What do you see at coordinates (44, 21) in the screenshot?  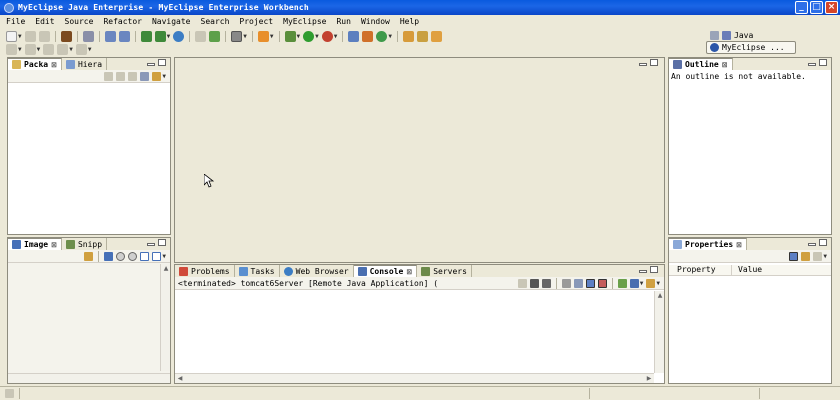 I see `menu-edit: Edit` at bounding box center [44, 21].